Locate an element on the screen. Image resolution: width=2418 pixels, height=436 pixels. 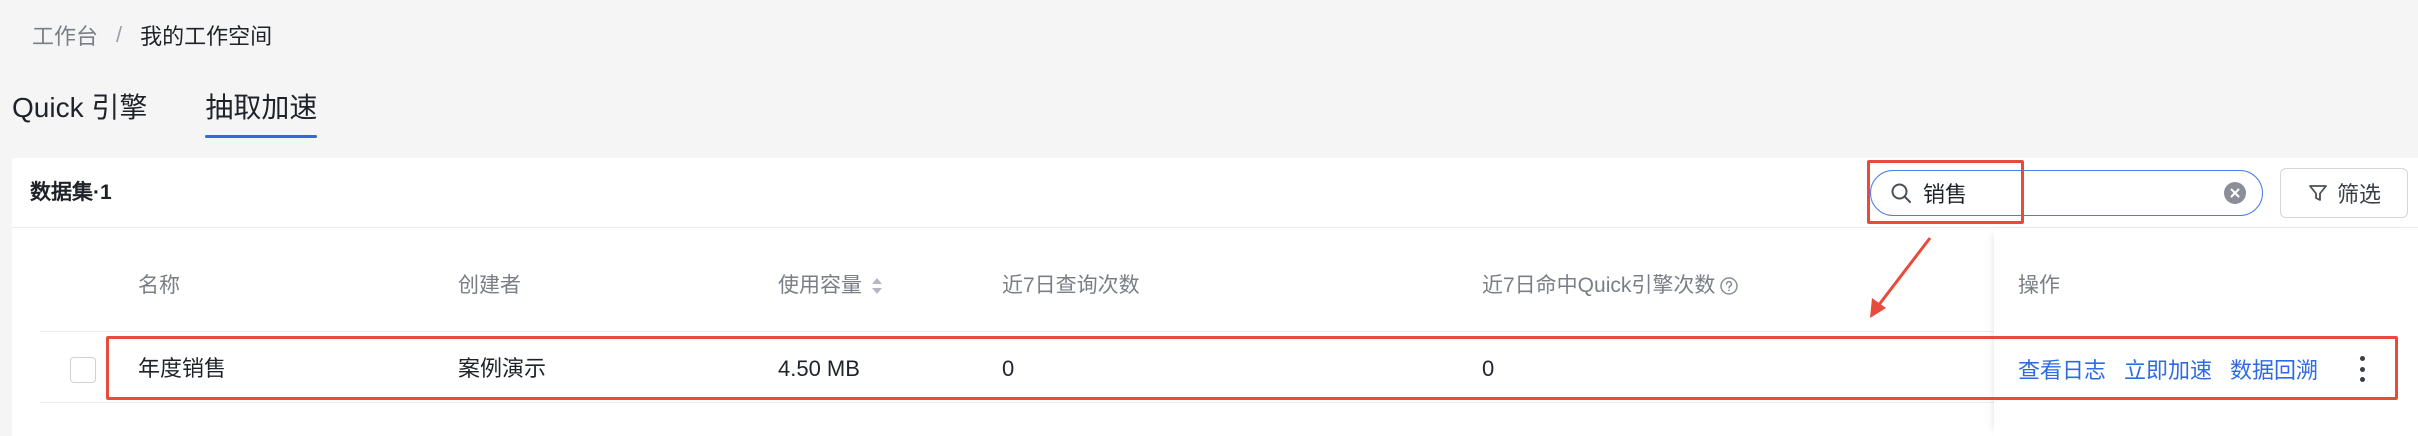
column-header-queries: 近7日查询次数 is located at coordinates (1071, 285).